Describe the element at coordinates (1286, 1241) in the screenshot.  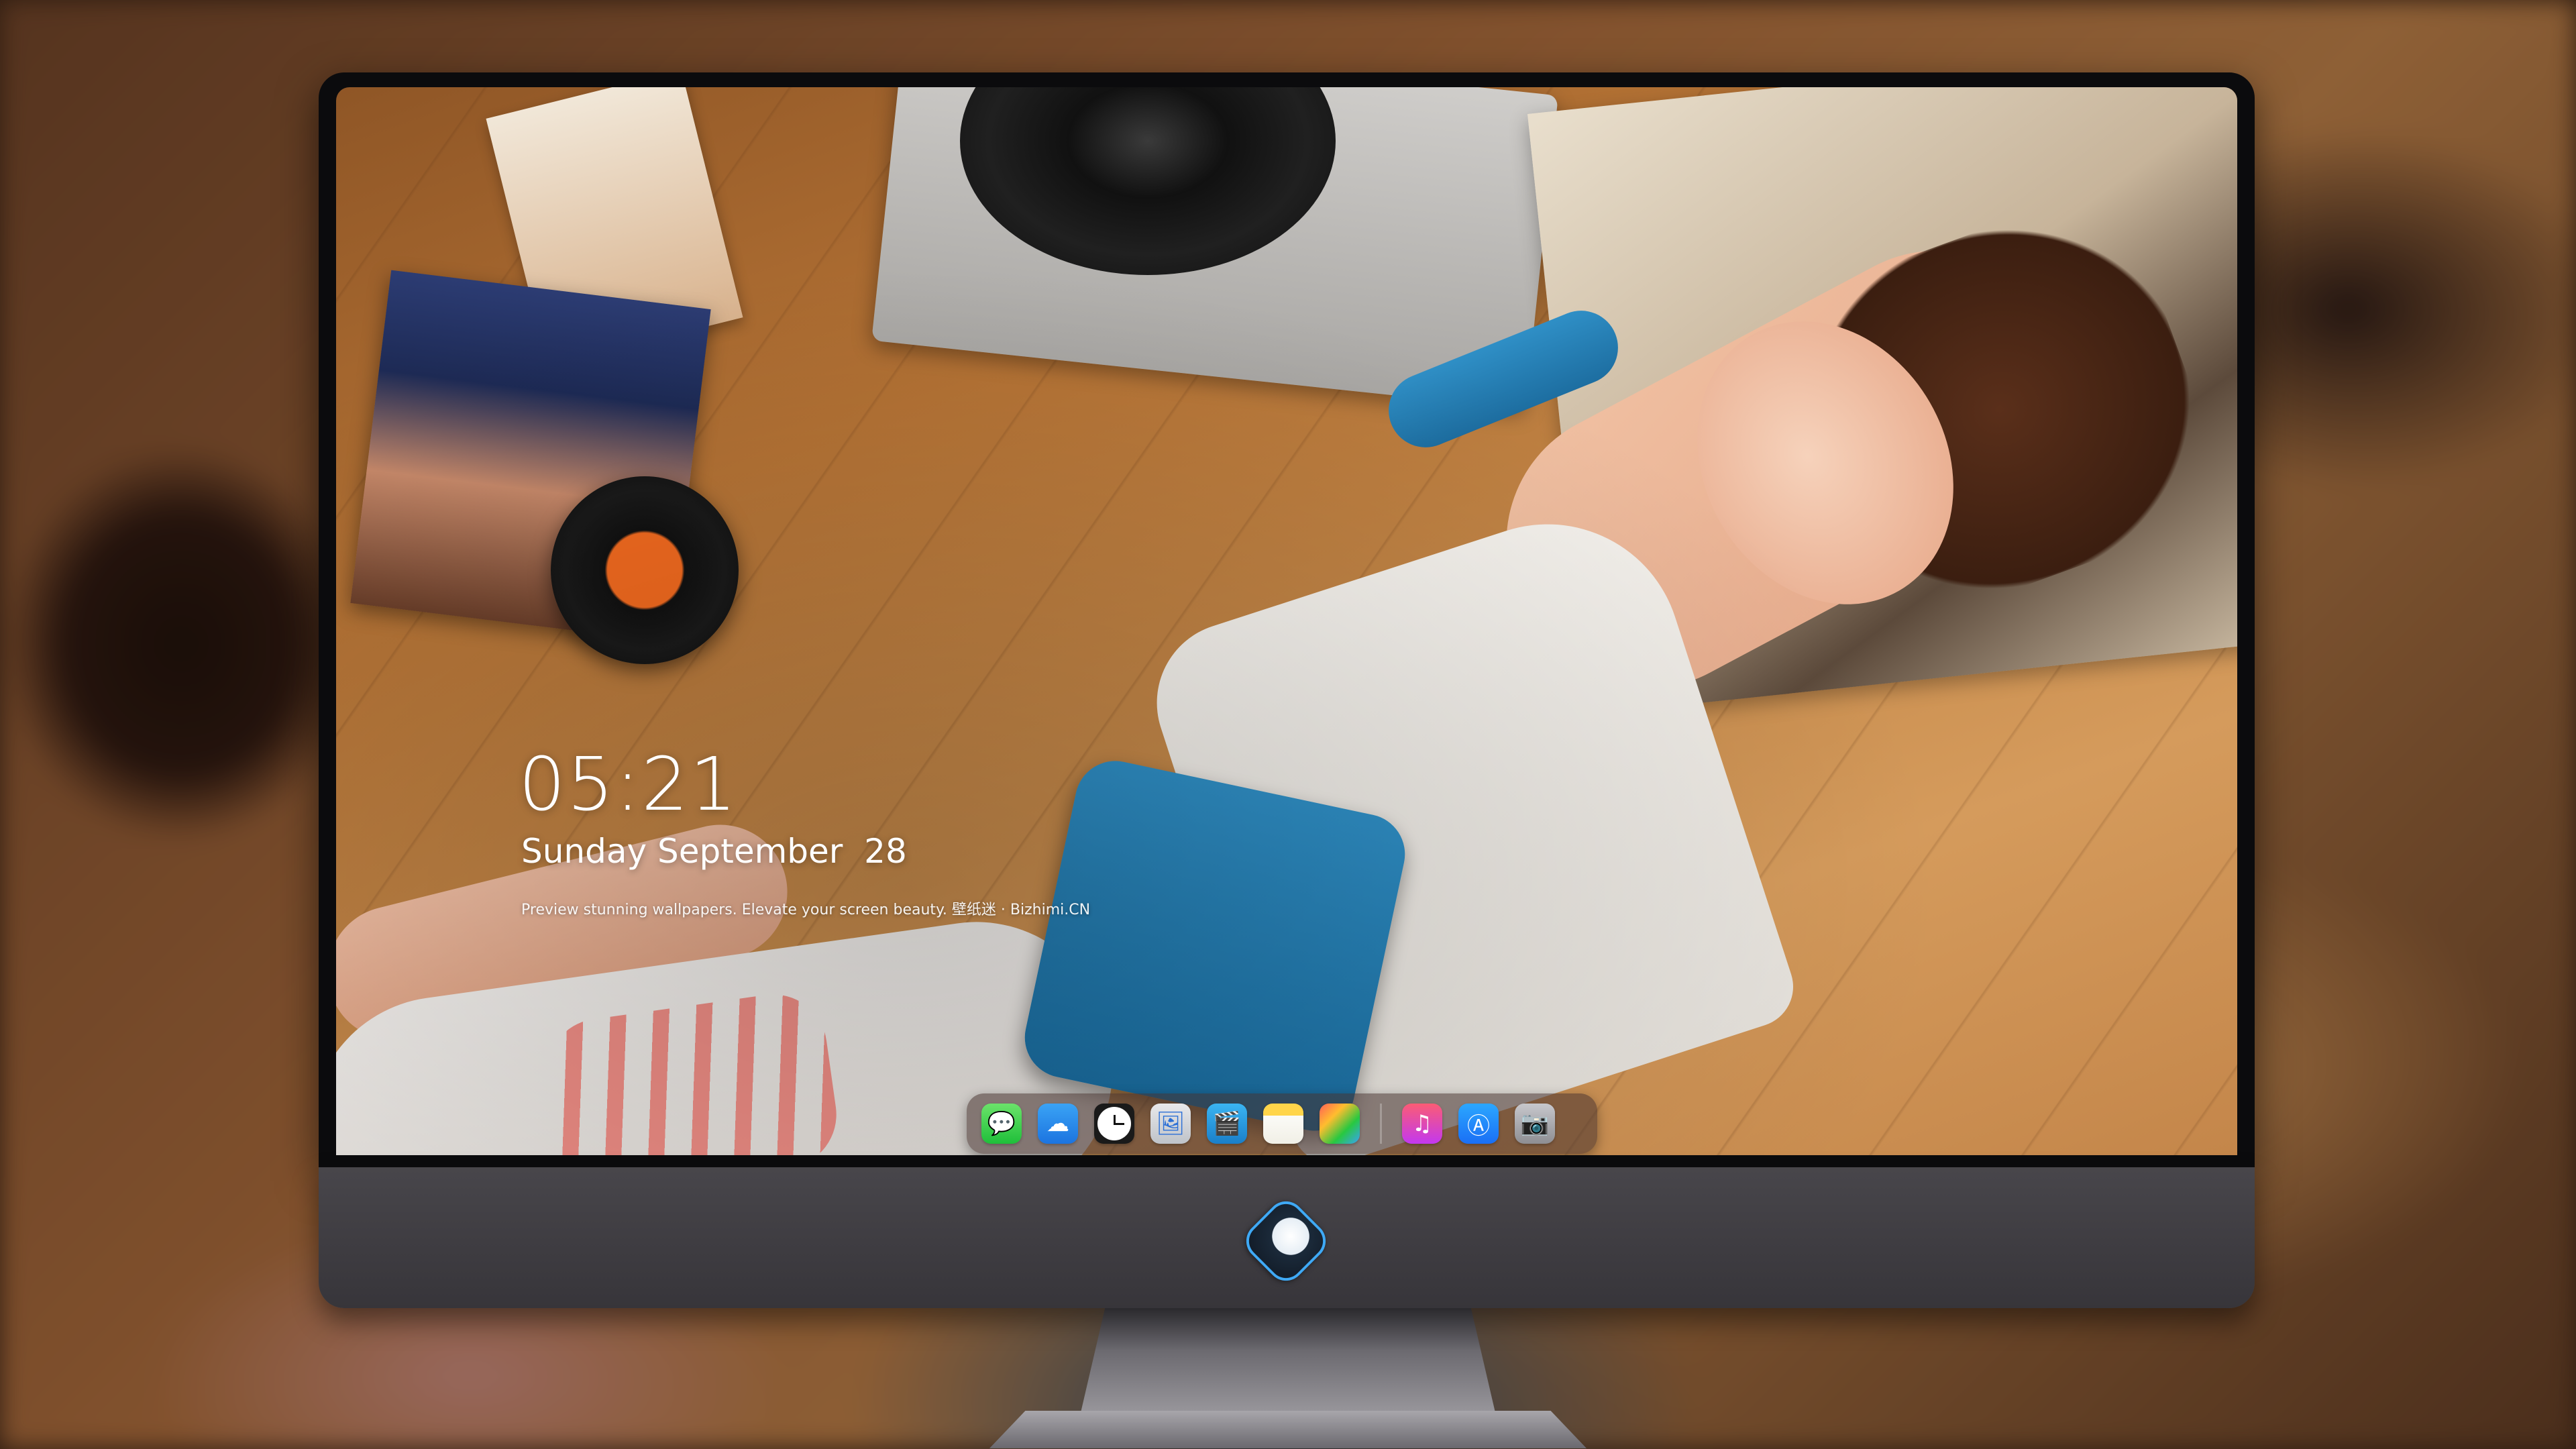
I see `brand-logo-icon` at that location.